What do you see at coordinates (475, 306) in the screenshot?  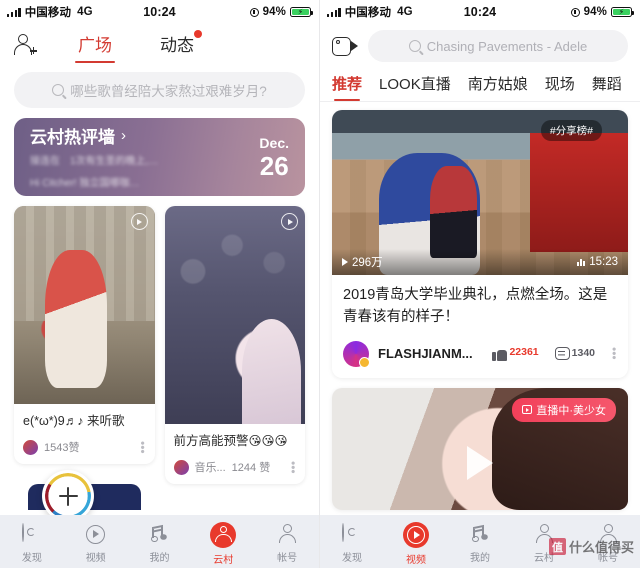 I see `video-title: 2019青岛大学毕业典礼，点燃全场。这是青春该有的样子！` at bounding box center [475, 306].